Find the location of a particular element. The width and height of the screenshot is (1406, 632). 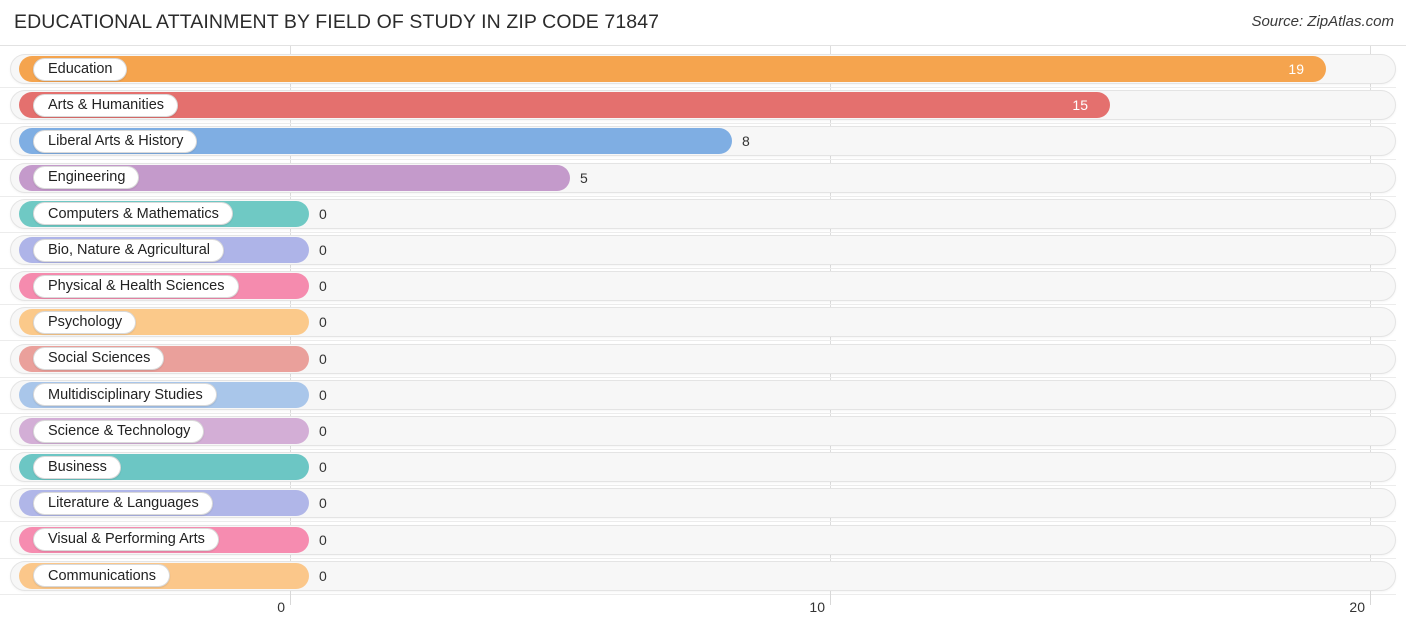

value-label: 15 is located at coordinates (1080, 105).